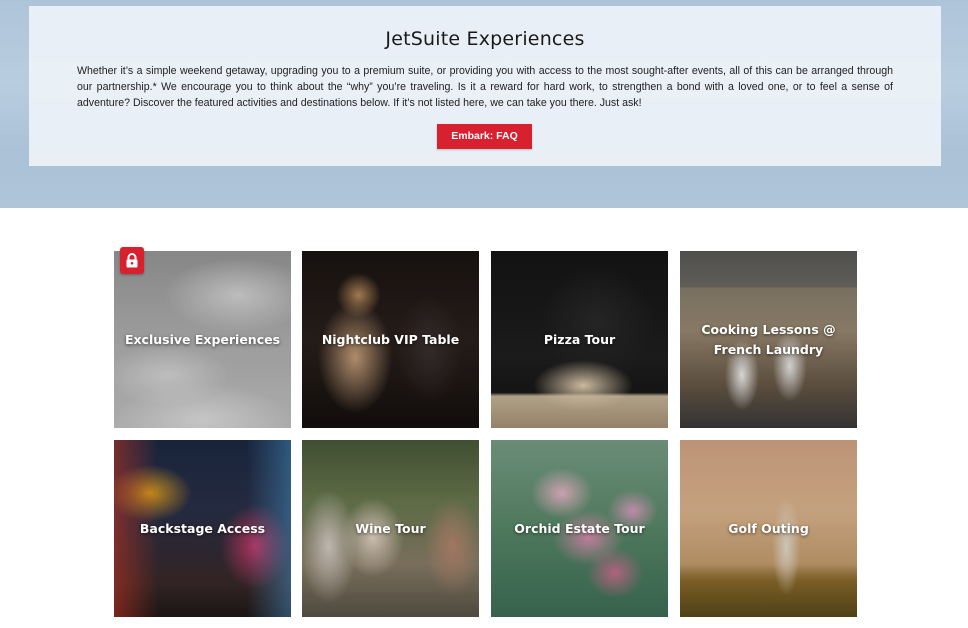 Image resolution: width=968 pixels, height=628 pixels. I want to click on experience-tile-nightclub-vip-table: Nightclub VIP Table, so click(390, 339).